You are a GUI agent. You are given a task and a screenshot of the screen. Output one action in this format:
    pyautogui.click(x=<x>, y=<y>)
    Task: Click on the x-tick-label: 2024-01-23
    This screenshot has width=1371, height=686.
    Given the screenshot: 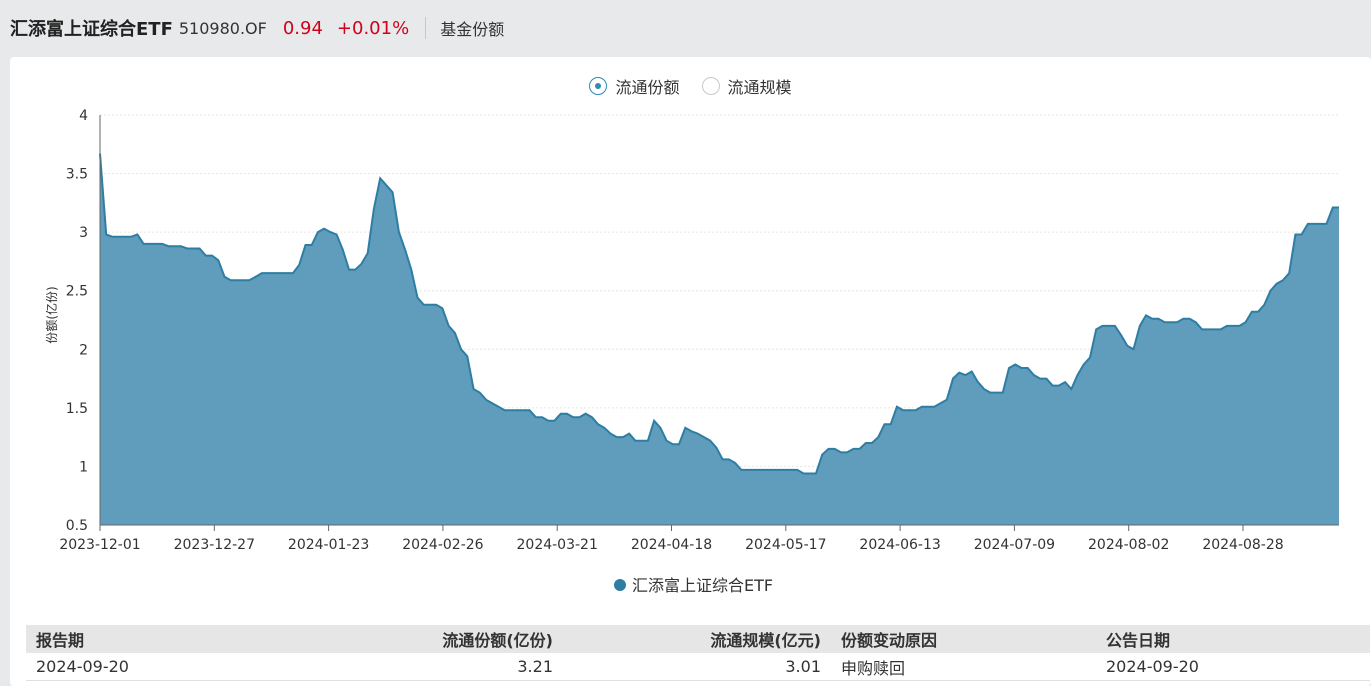 What is the action you would take?
    pyautogui.click(x=328, y=545)
    